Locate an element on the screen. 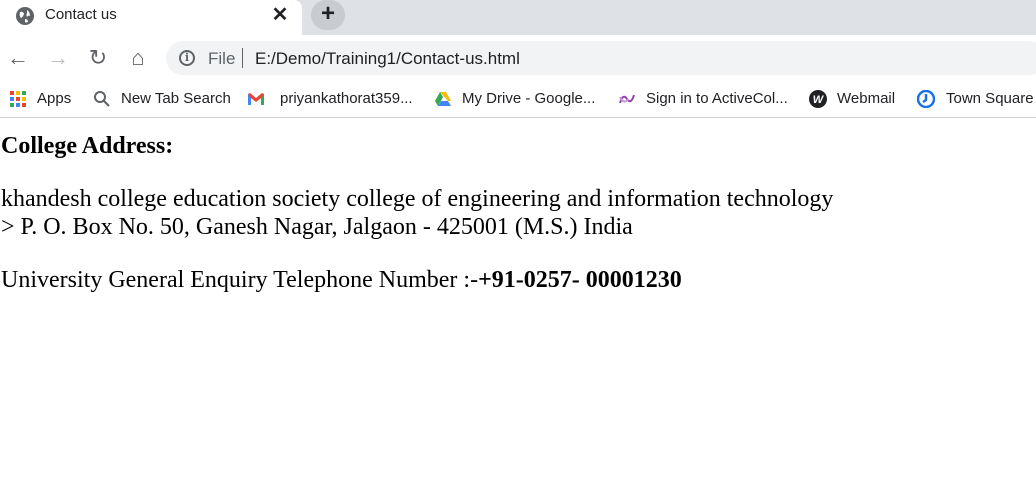 Image resolution: width=1036 pixels, height=487 pixels. home-button: ⌂ is located at coordinates (138, 58).